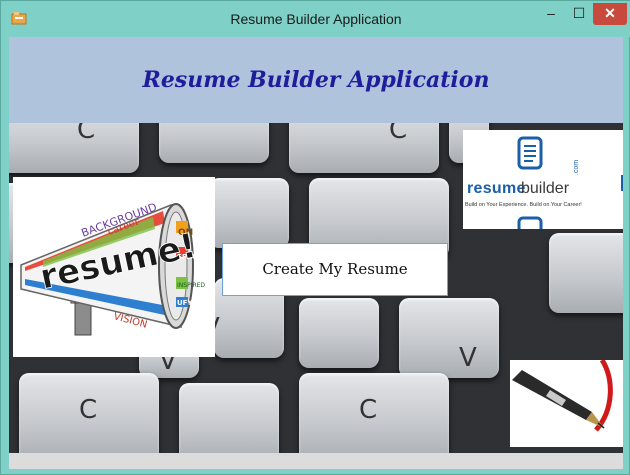 The image size is (630, 475). What do you see at coordinates (577, 167) in the screenshot?
I see `logo-dot-com: .com` at bounding box center [577, 167].